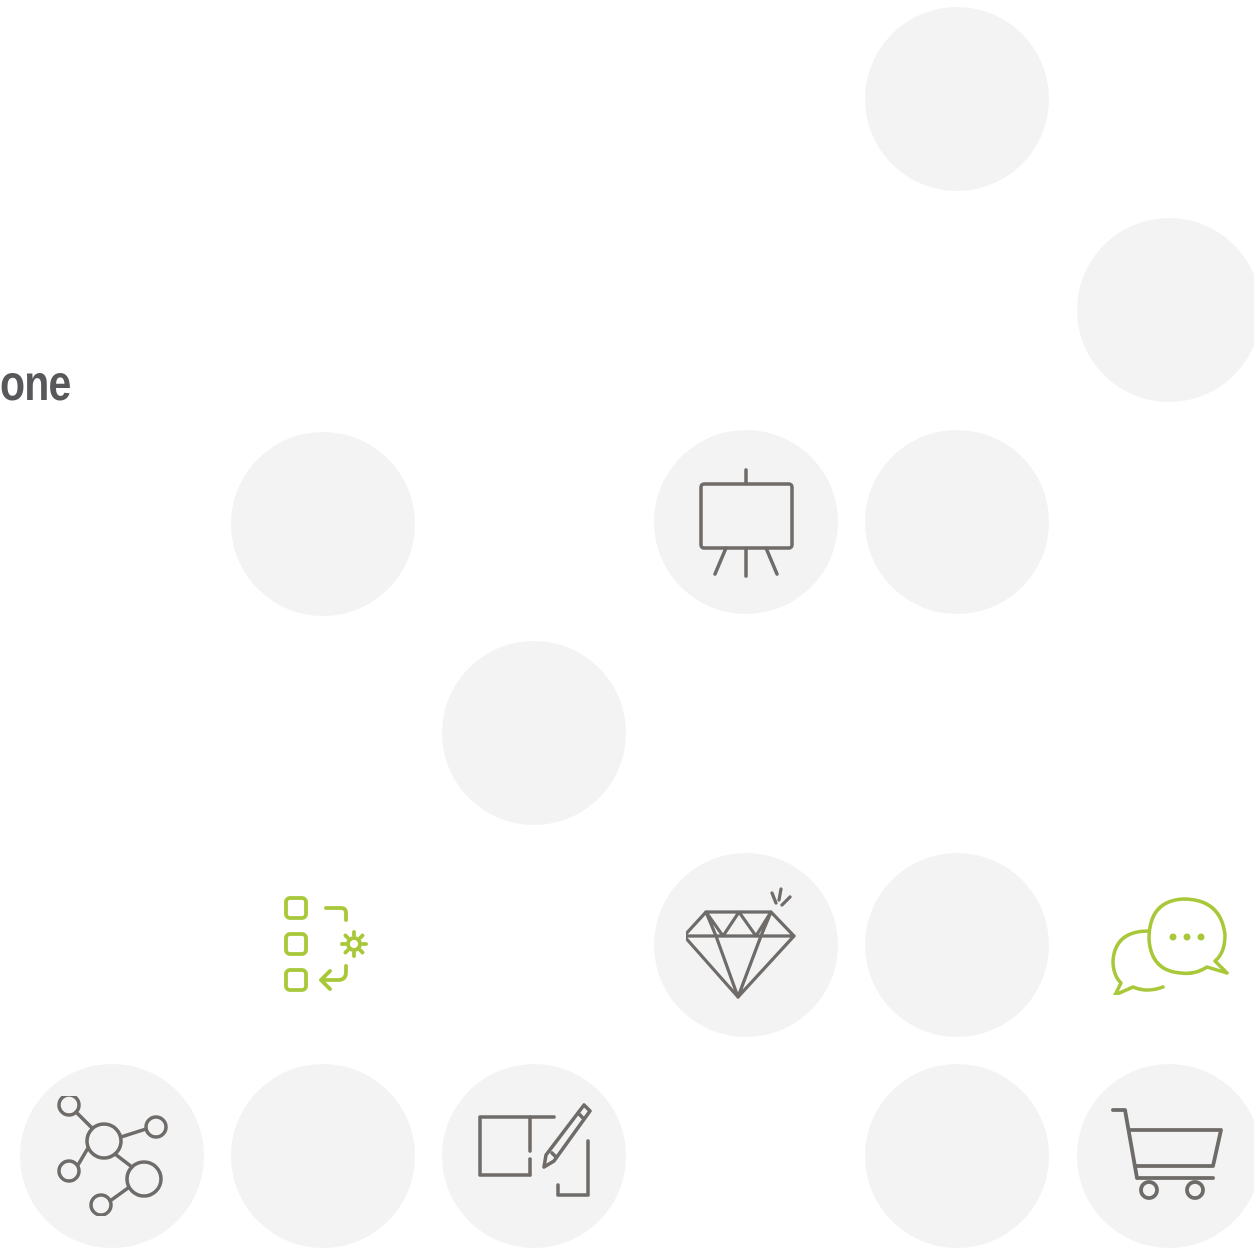 This screenshot has height=1248, width=1254. I want to click on network-circle, so click(112, 1156).